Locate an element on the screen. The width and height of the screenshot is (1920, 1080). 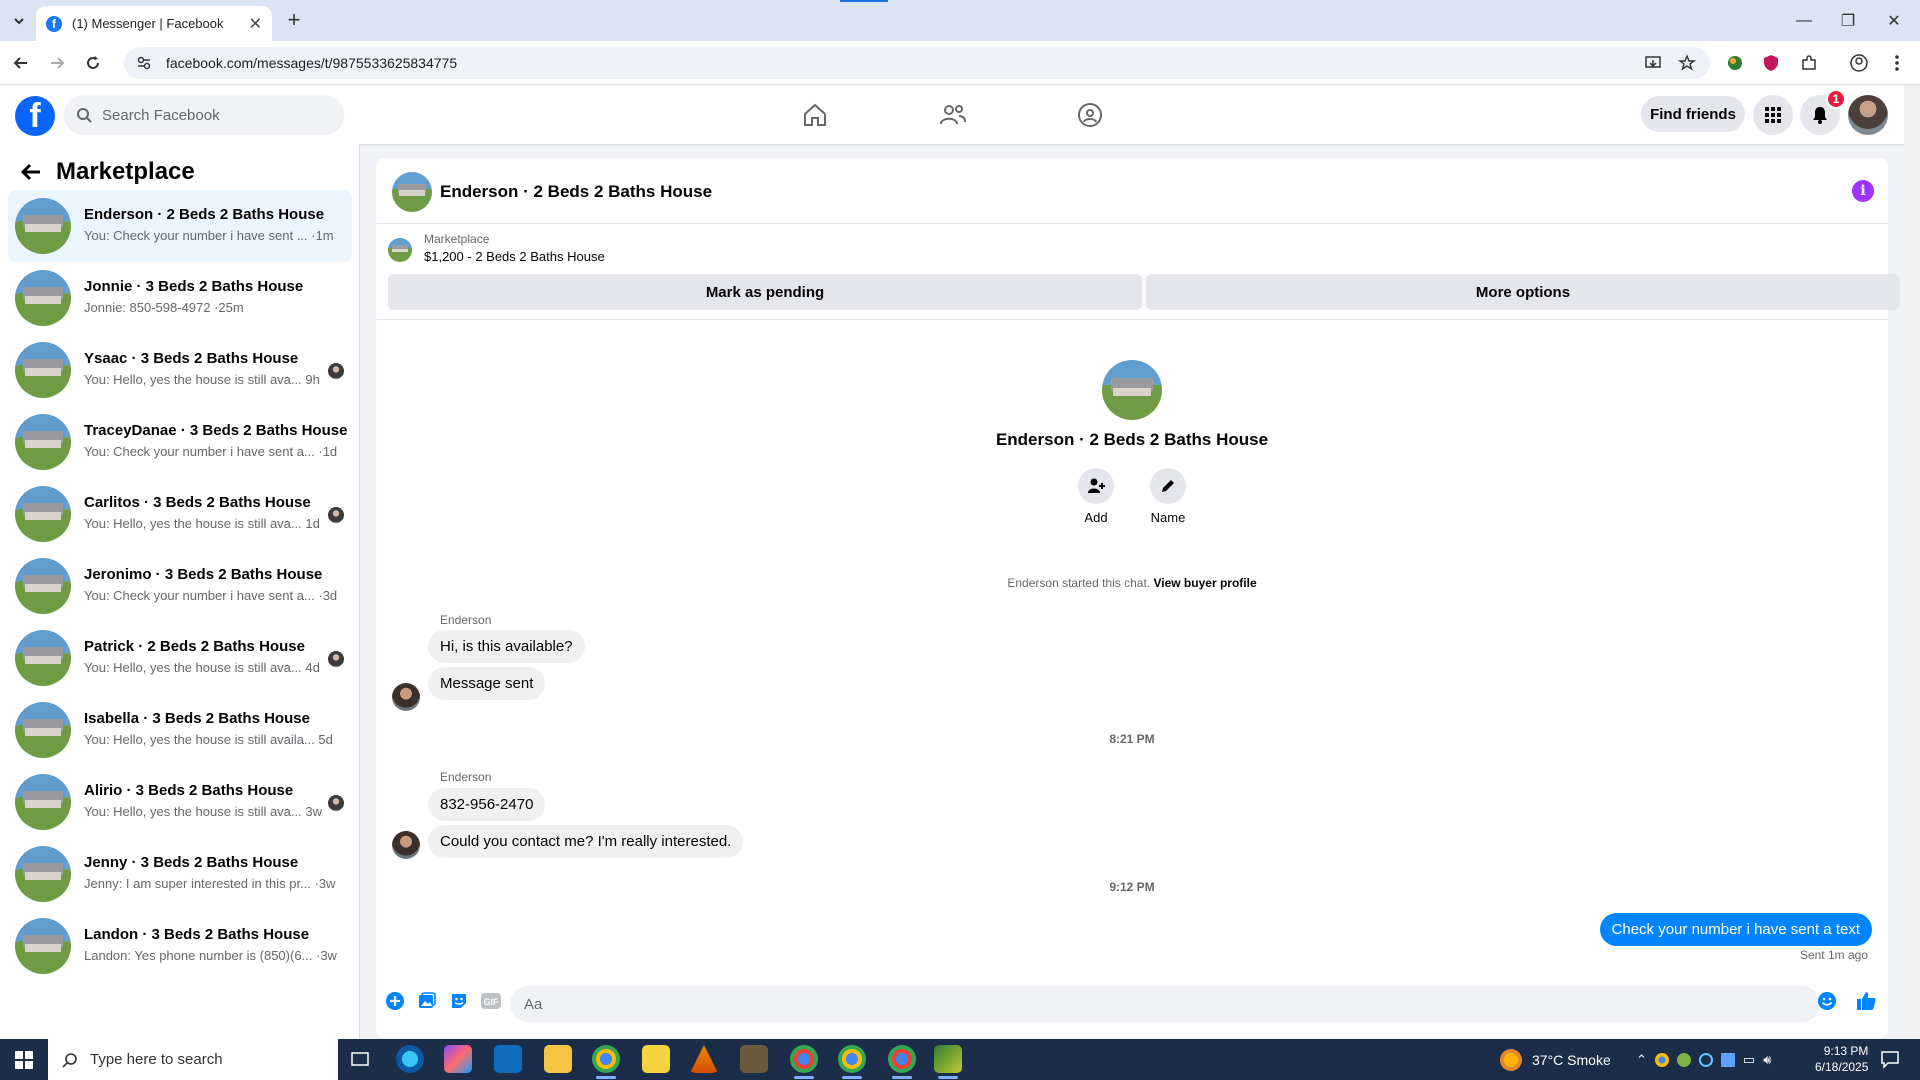
browser-profile-icon is located at coordinates (1859, 63).